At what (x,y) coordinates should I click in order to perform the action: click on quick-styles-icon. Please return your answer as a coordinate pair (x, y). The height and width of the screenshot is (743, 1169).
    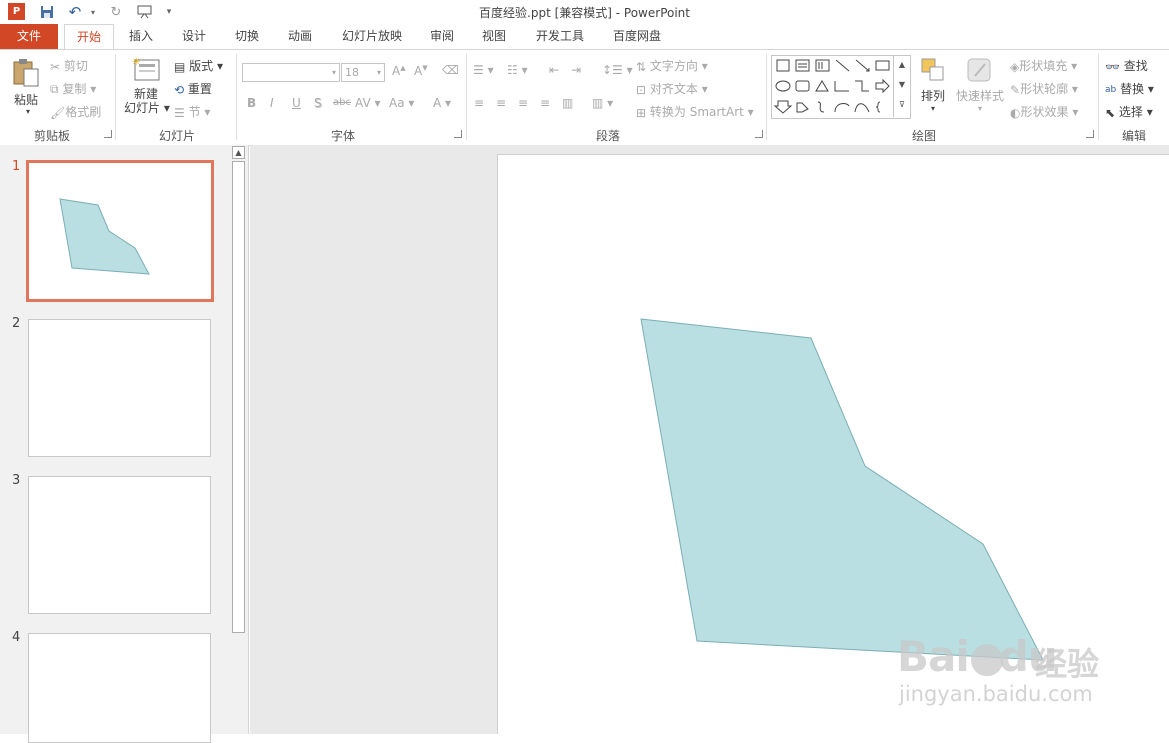
    Looking at the image, I should click on (979, 70).